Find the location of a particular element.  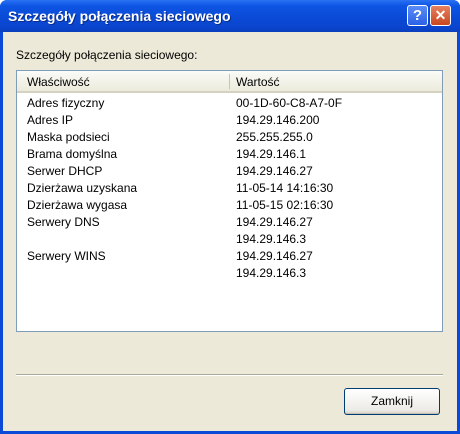

property-cell: Adres fizyczny is located at coordinates (66, 103).